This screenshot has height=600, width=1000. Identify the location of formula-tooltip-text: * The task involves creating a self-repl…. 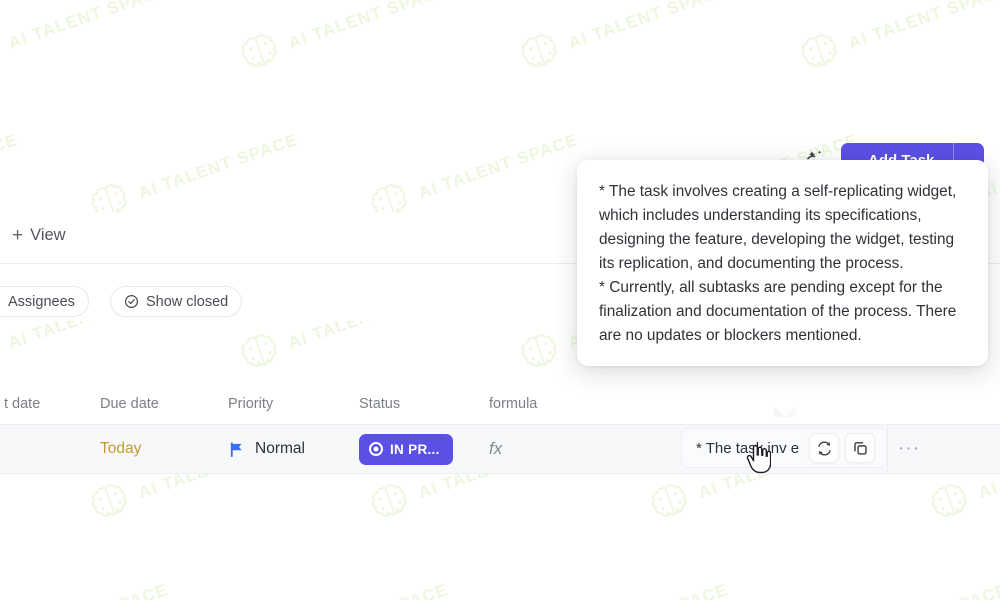
(778, 263).